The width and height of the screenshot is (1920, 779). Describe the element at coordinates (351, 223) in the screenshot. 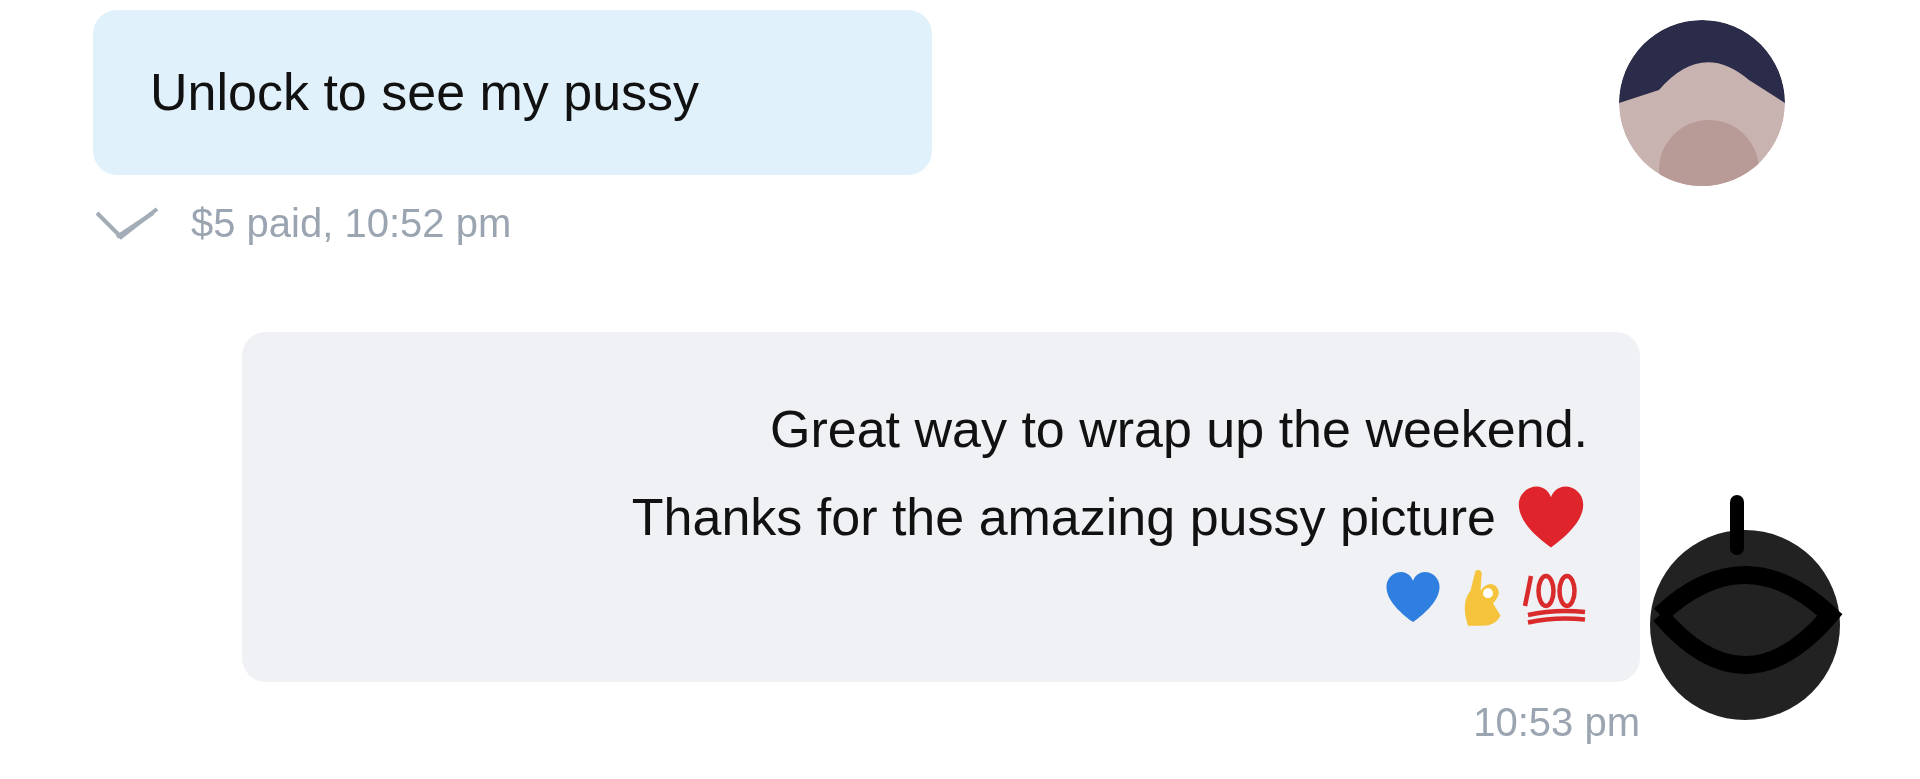

I see `message-time: $5 paid, 10:52 pm` at that location.